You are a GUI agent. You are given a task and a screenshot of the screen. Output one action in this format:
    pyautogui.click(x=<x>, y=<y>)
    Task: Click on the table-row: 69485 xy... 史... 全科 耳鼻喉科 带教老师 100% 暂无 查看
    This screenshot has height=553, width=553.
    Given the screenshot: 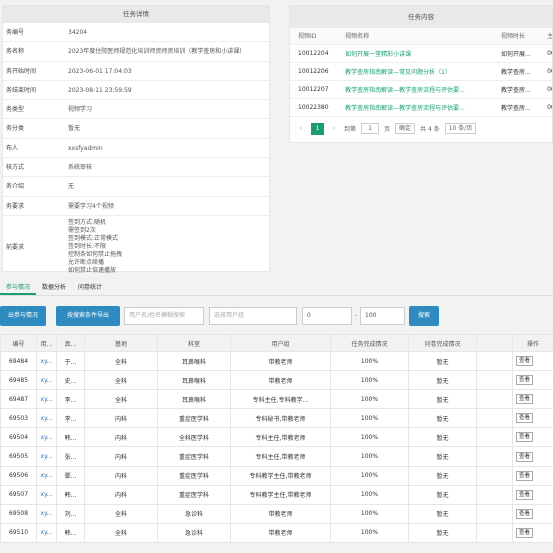 What is the action you would take?
    pyautogui.click(x=276, y=380)
    